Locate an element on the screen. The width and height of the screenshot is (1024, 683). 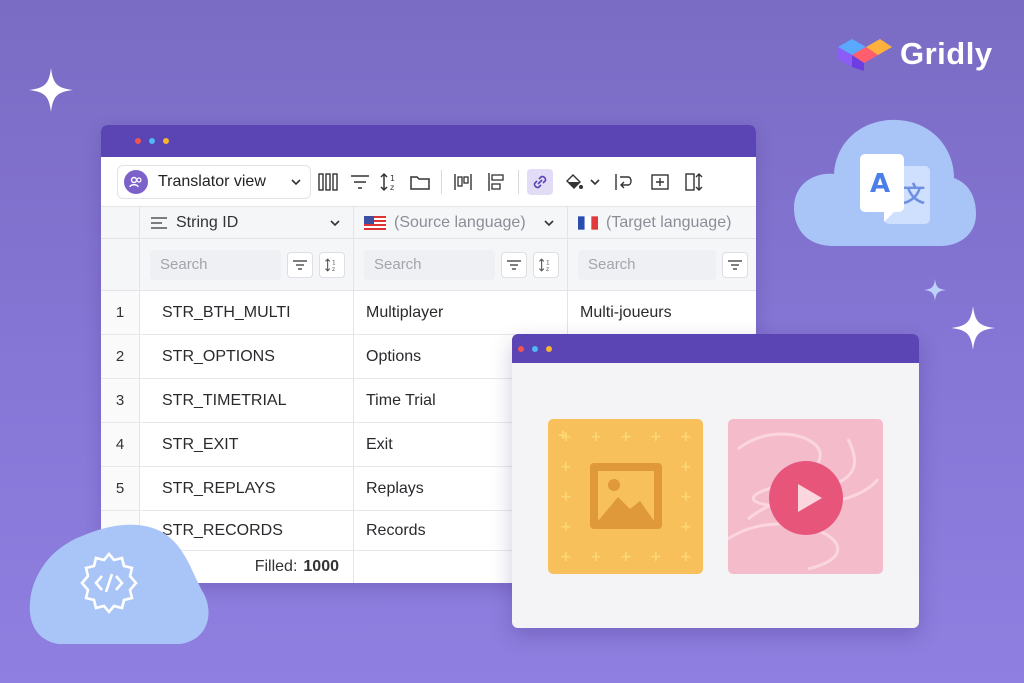
link-icon is located at coordinates (540, 181).